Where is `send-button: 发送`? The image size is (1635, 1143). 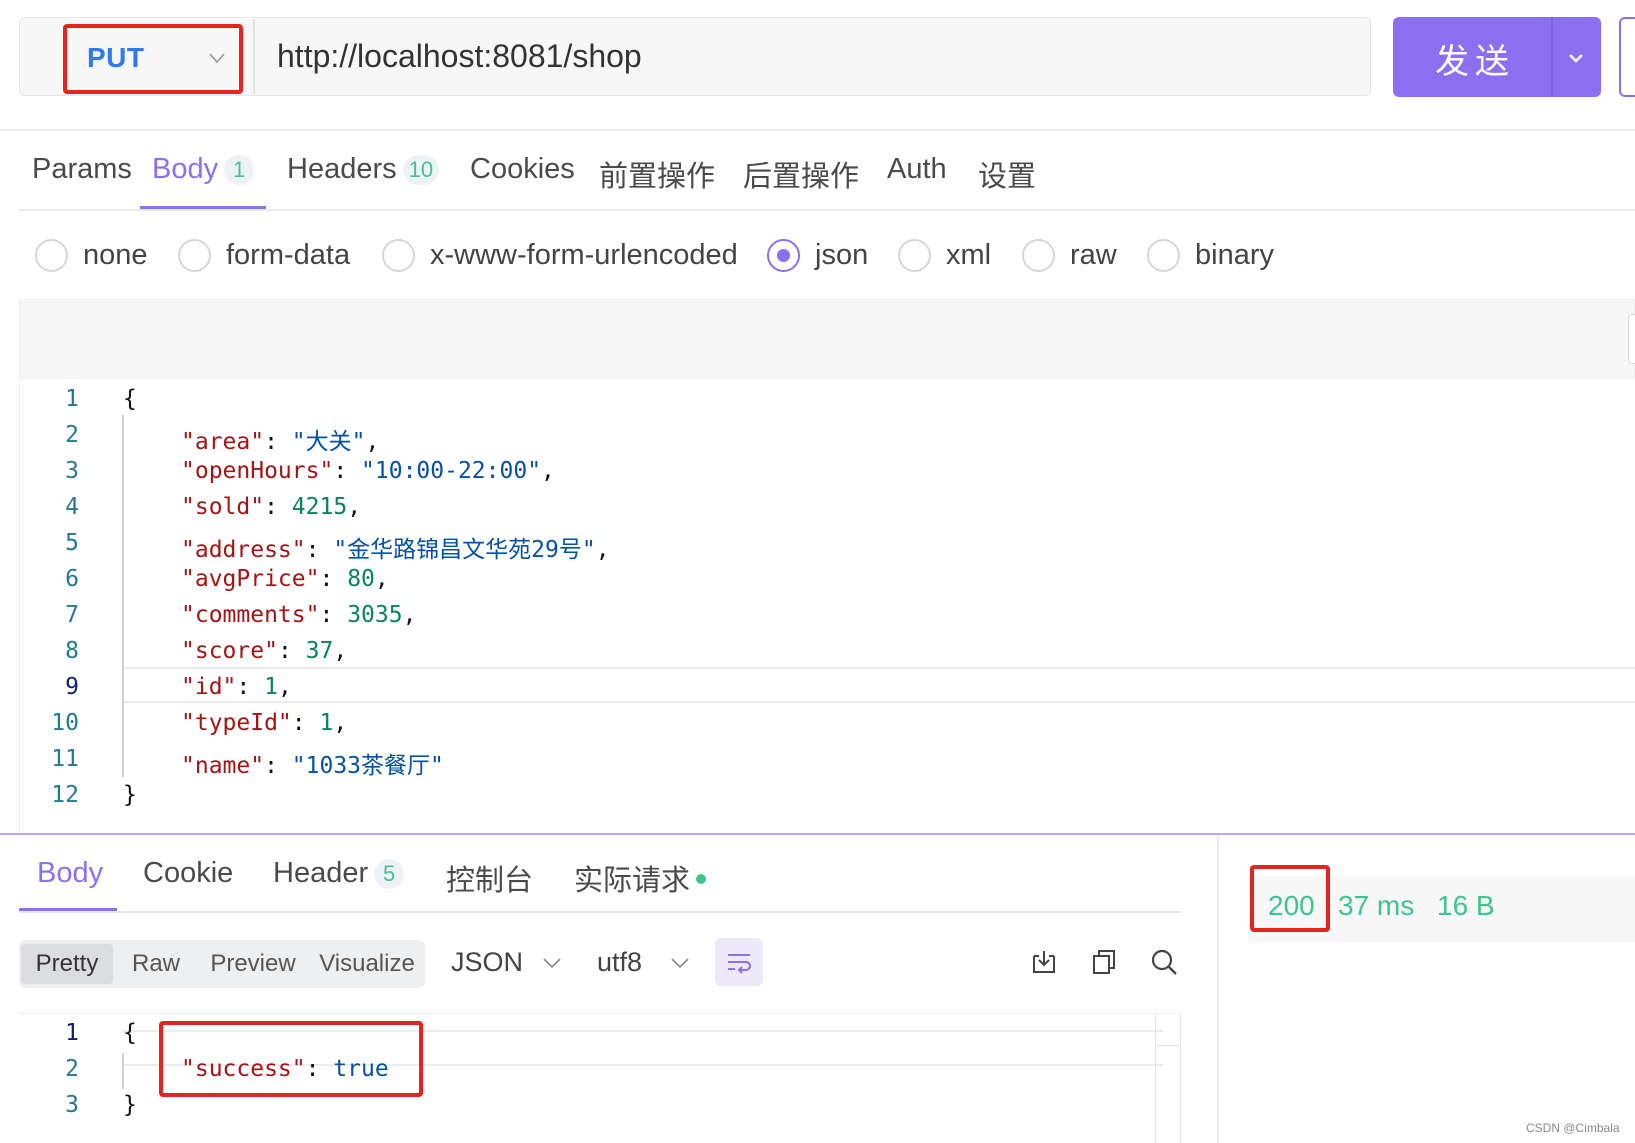
send-button: 发送 is located at coordinates (1497, 57).